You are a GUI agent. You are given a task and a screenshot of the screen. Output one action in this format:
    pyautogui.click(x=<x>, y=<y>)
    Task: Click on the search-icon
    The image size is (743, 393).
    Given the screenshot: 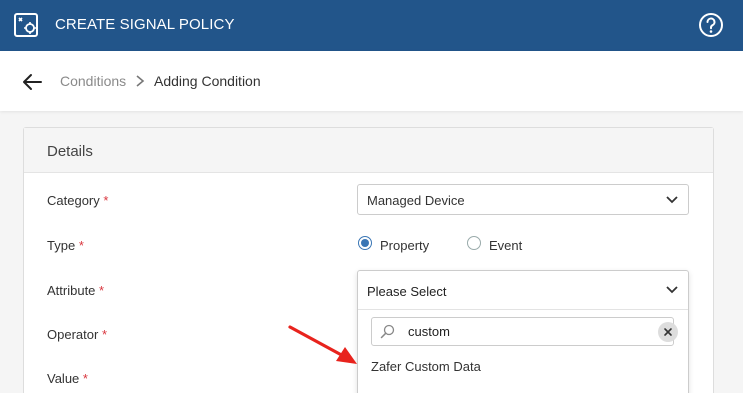 What is the action you would take?
    pyautogui.click(x=387, y=331)
    